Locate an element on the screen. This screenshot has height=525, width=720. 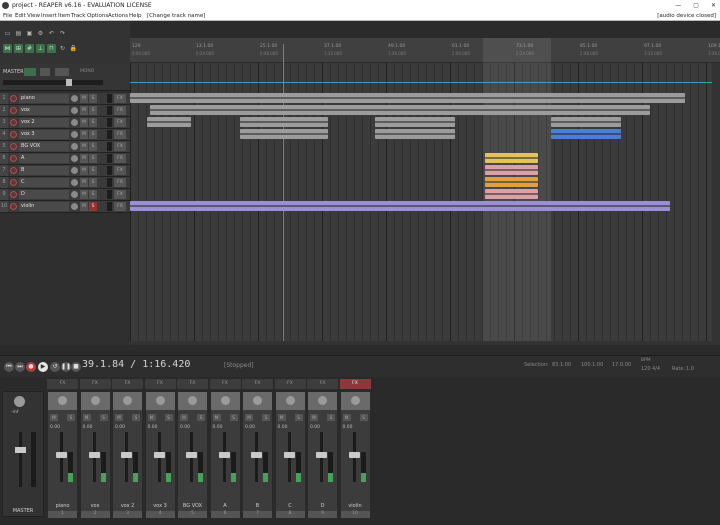
track-name: piano is located at coordinates (44, 98).